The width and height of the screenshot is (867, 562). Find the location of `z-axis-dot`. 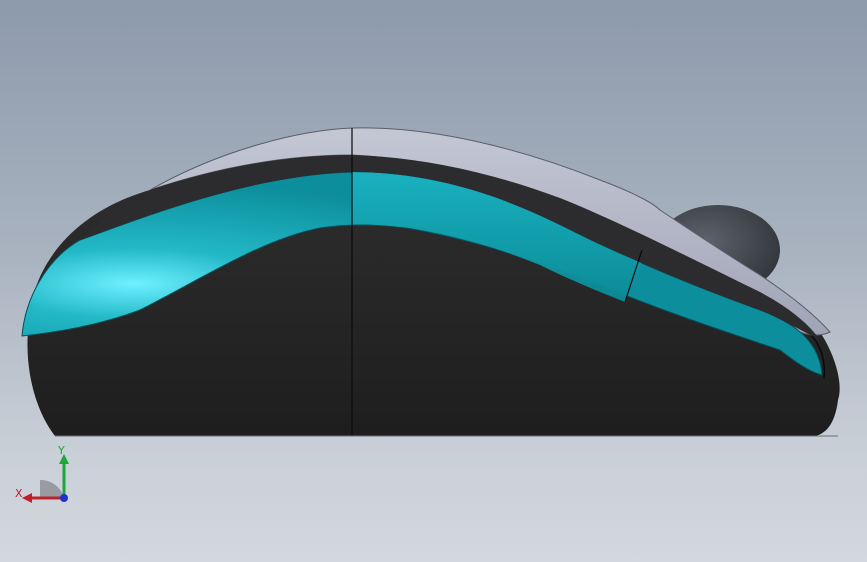

z-axis-dot is located at coordinates (64, 498).